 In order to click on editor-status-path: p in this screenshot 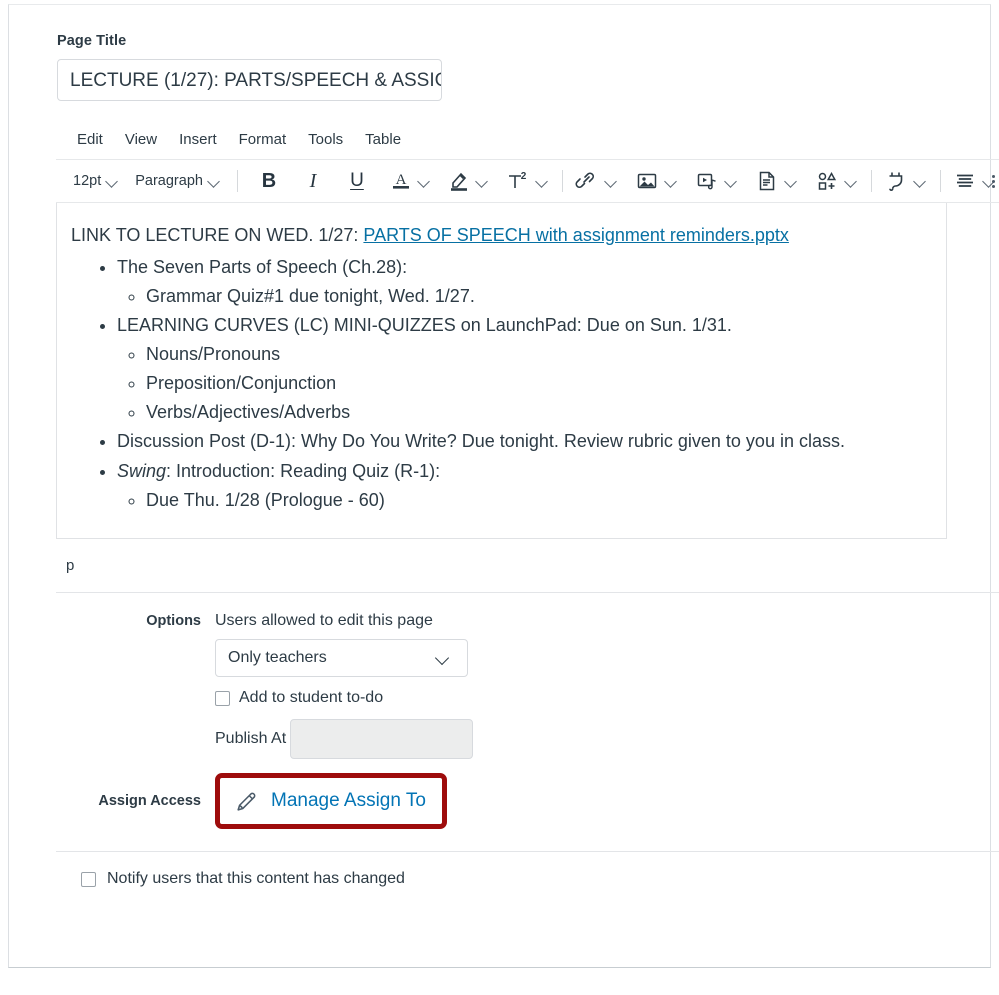, I will do `click(532, 565)`.